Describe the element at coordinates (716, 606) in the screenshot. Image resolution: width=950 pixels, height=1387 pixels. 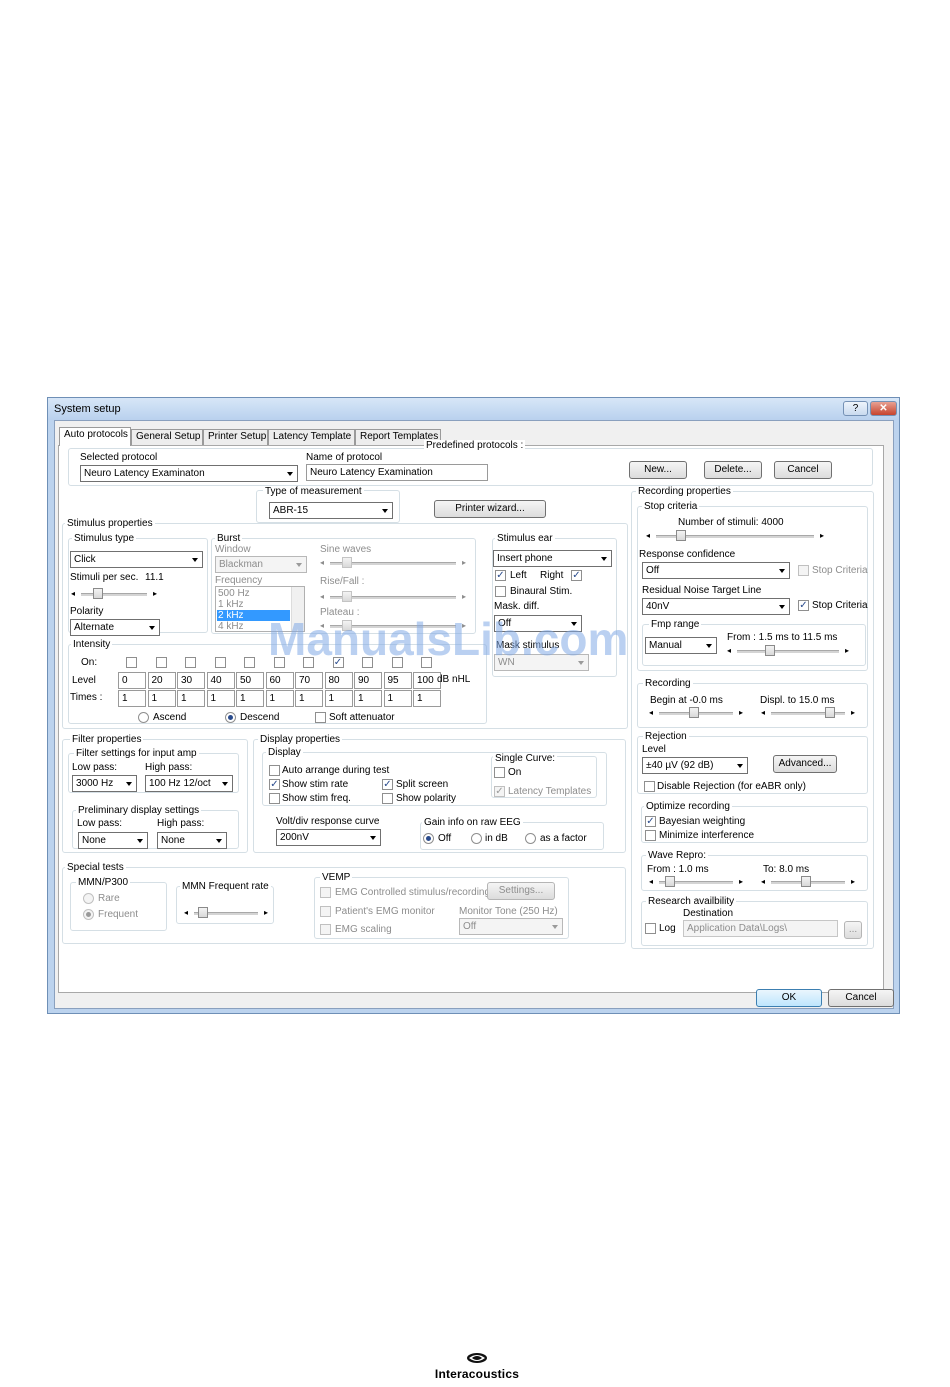
I see `residual-noise-combo: 40nV` at that location.